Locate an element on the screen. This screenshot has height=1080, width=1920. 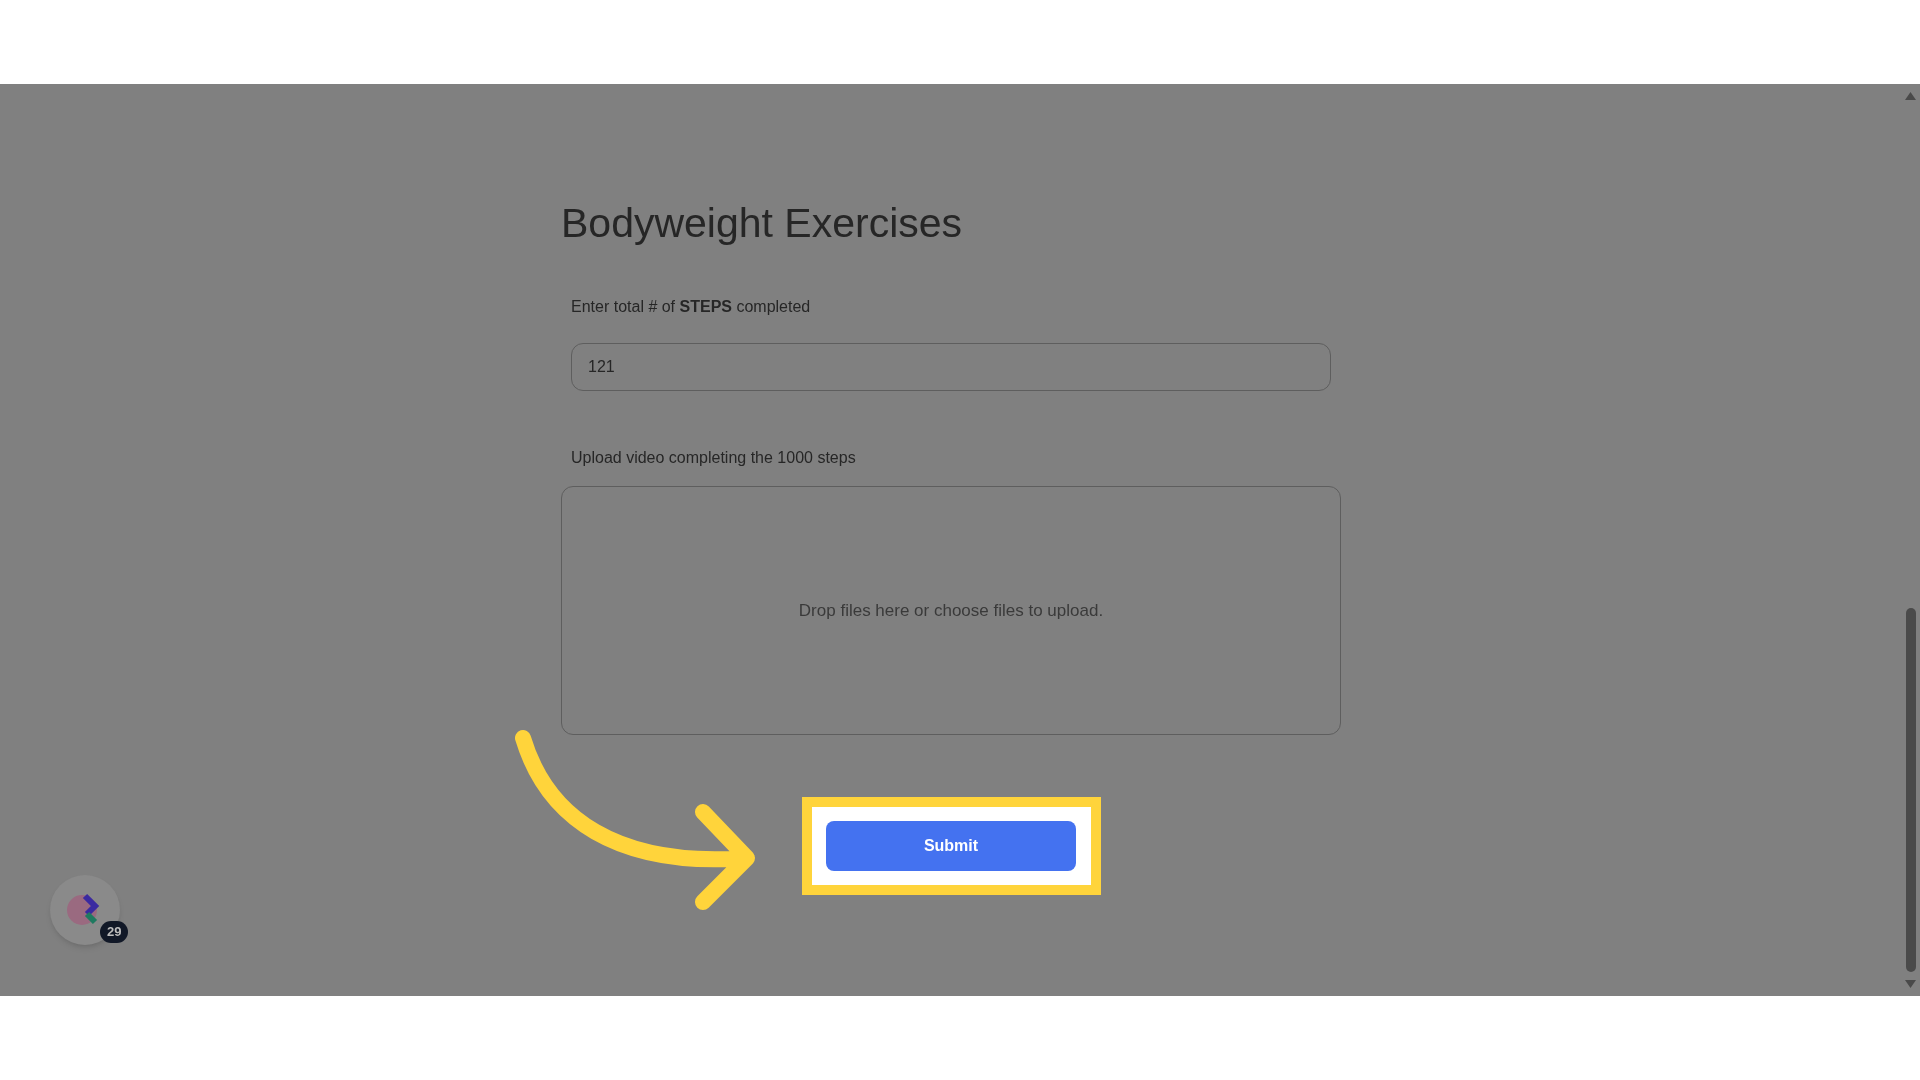
field-label: Enter total # of STEPS completed is located at coordinates (691, 307).